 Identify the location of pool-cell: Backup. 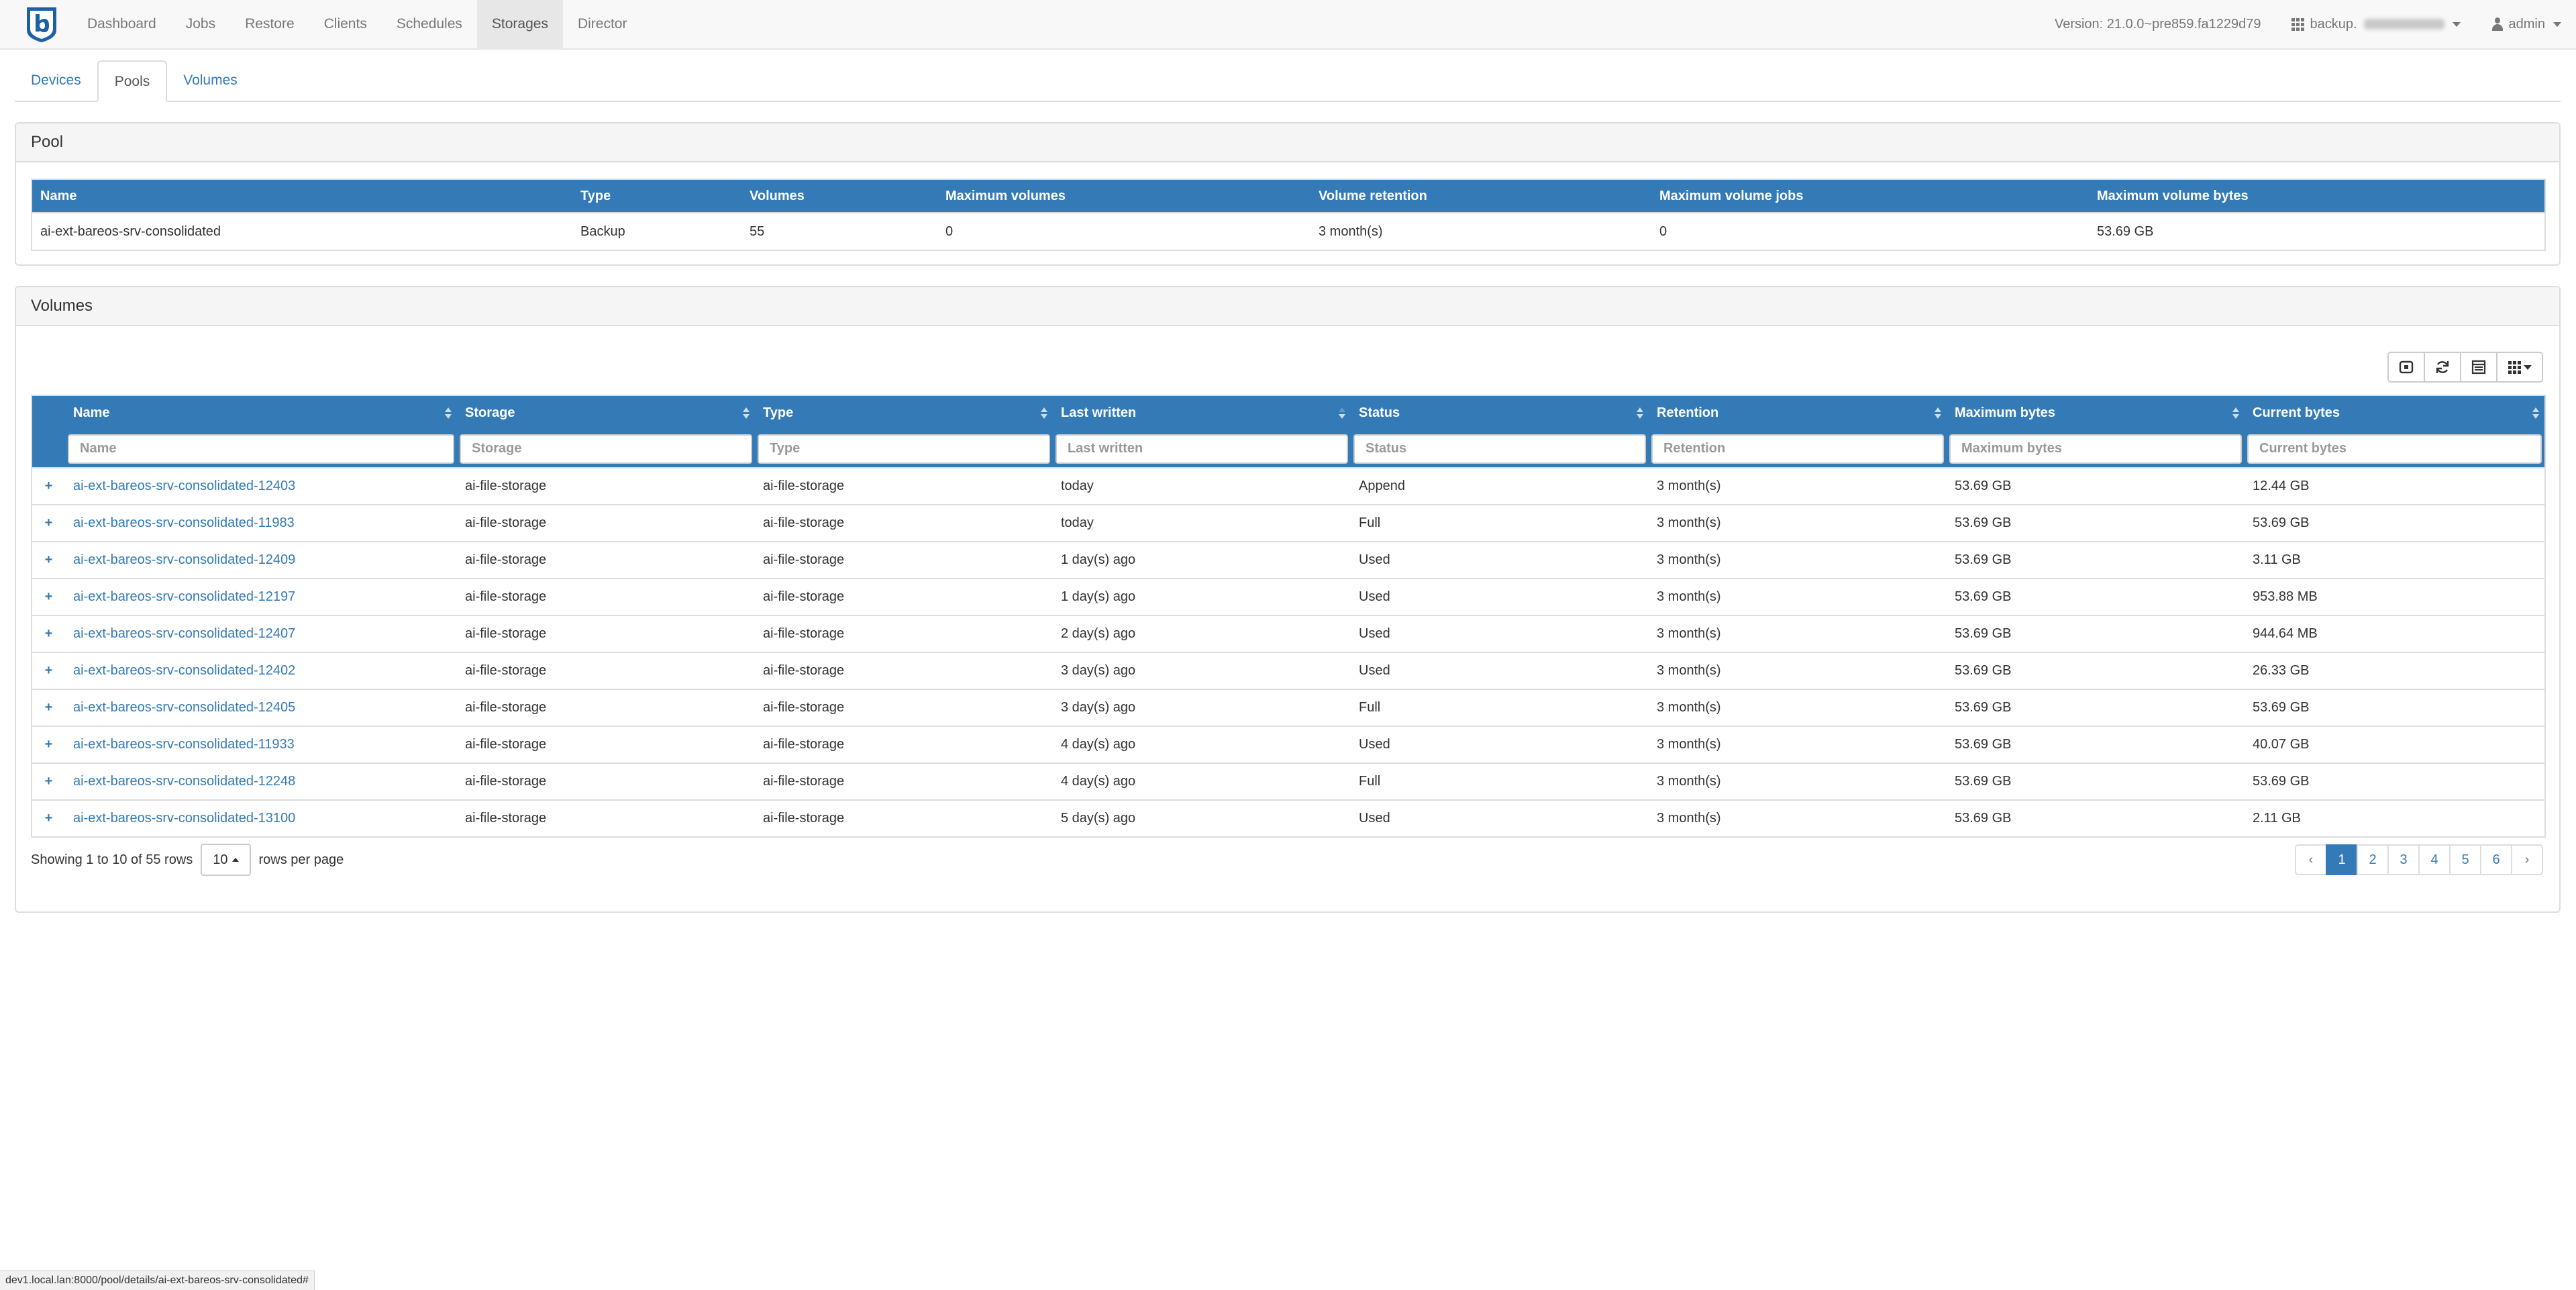
(656, 231).